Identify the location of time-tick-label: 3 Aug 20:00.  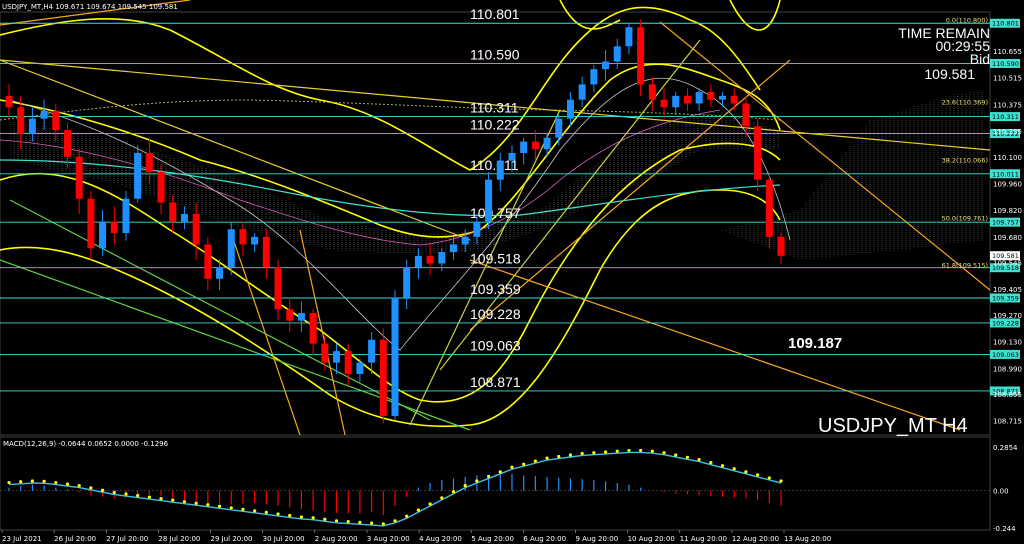
(388, 539).